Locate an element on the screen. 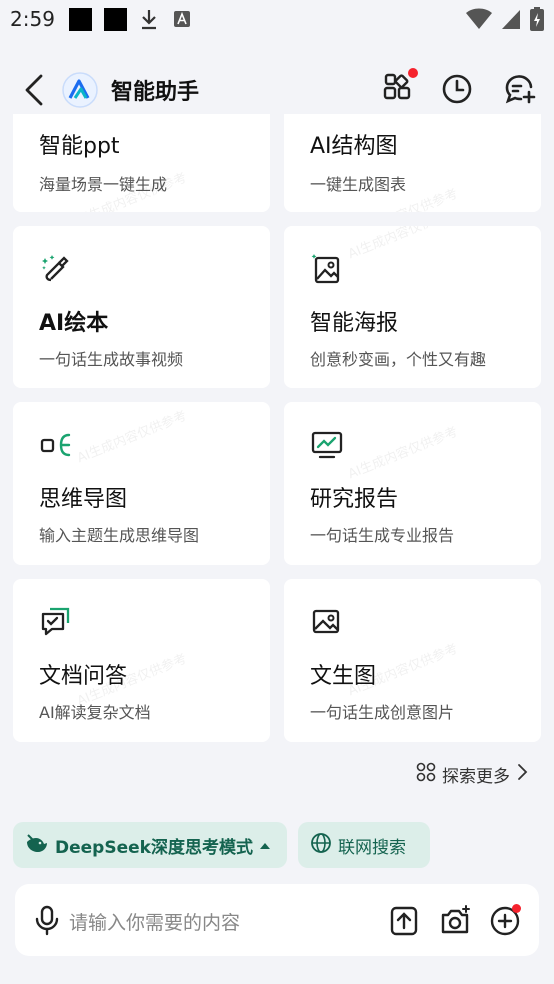 This screenshot has height=984, width=554. image-icon is located at coordinates (327, 622).